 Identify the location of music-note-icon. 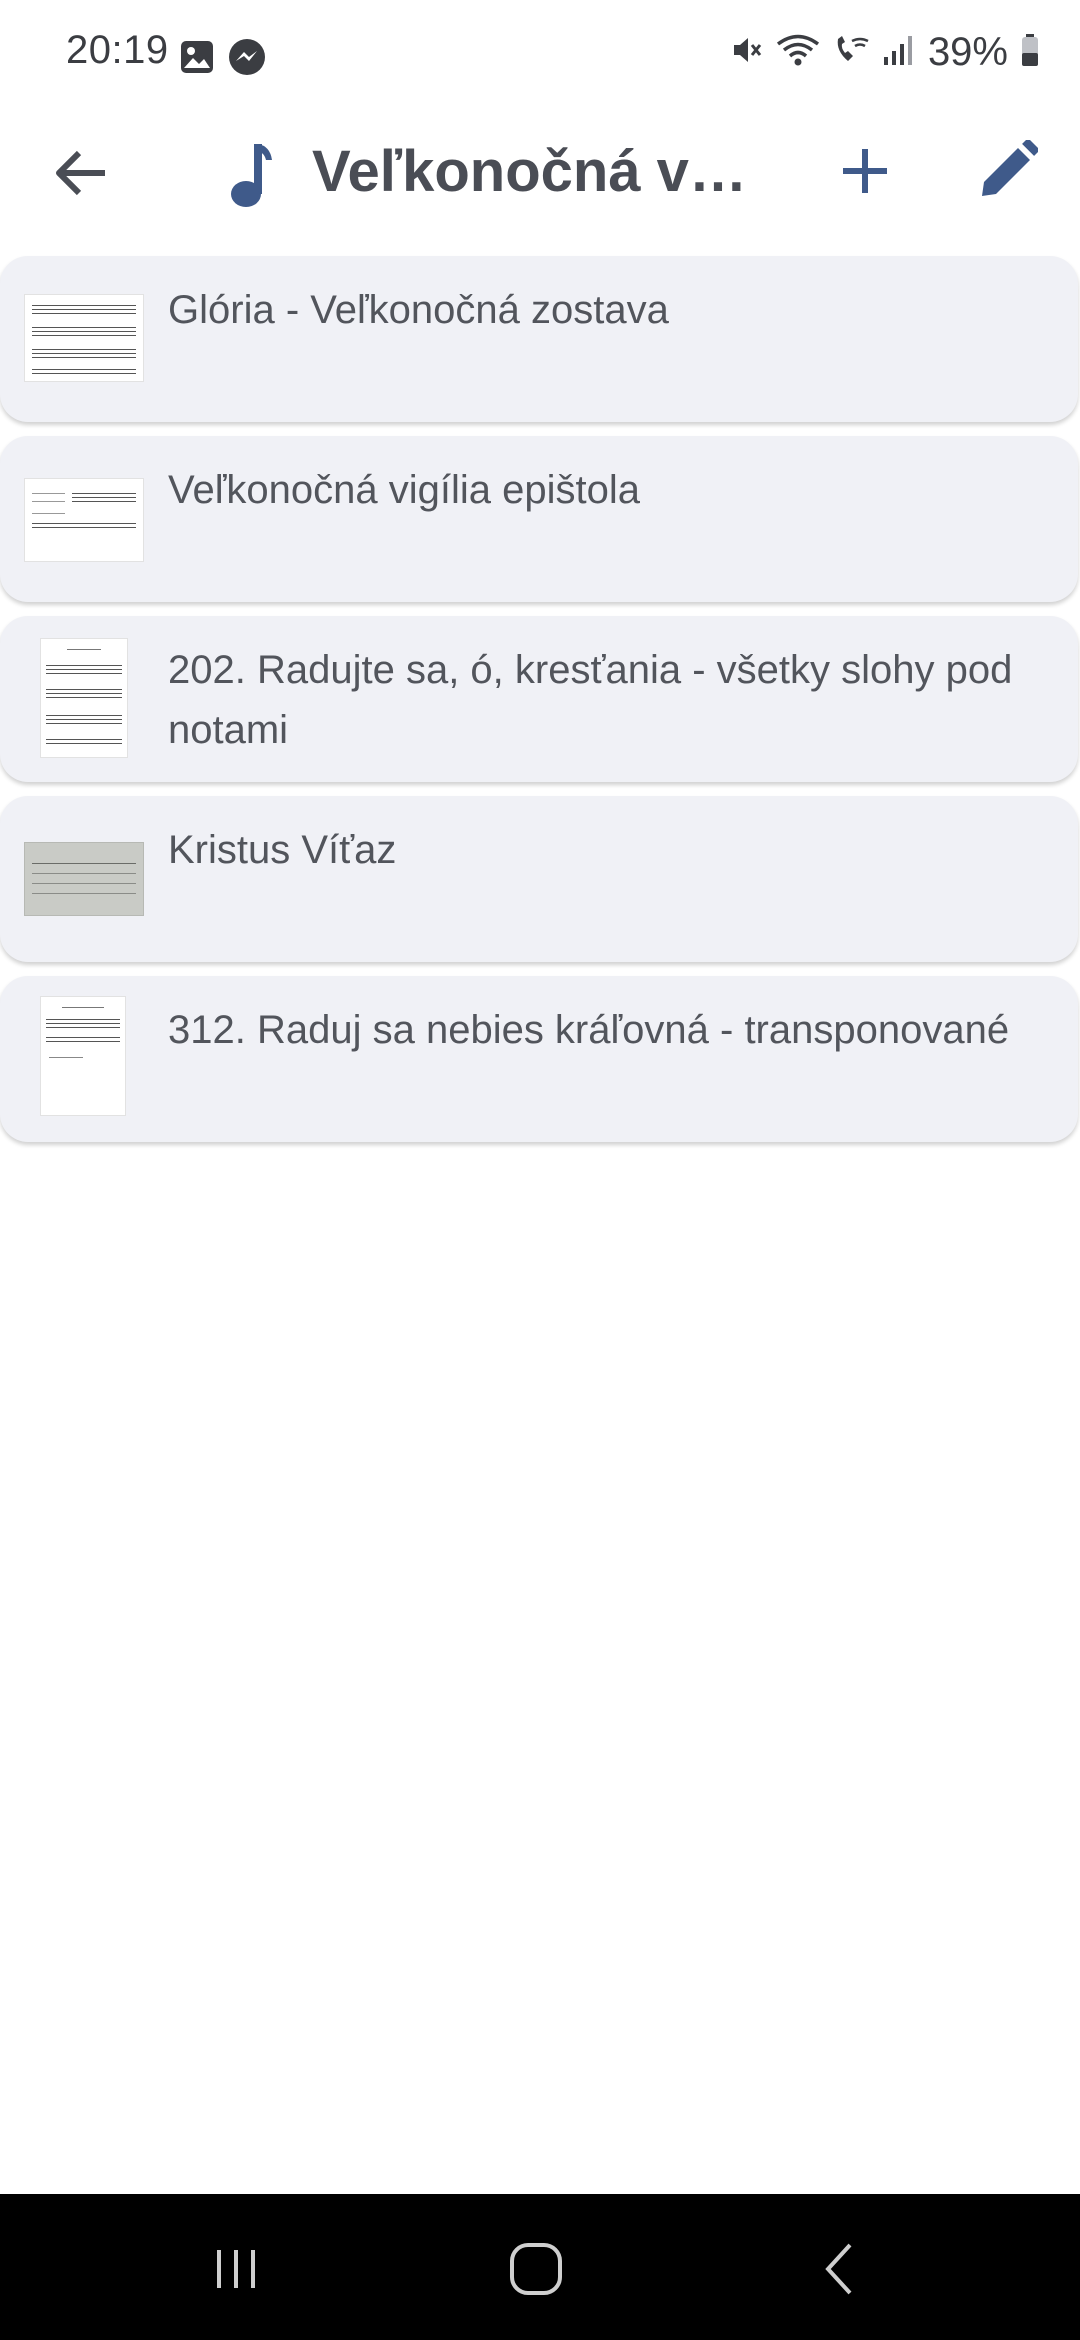
(252, 175).